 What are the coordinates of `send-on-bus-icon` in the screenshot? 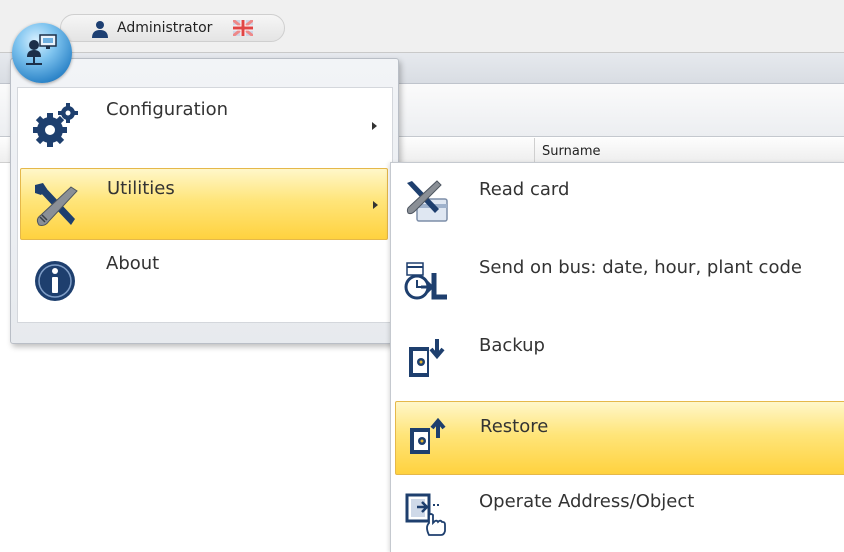 It's located at (425, 281).